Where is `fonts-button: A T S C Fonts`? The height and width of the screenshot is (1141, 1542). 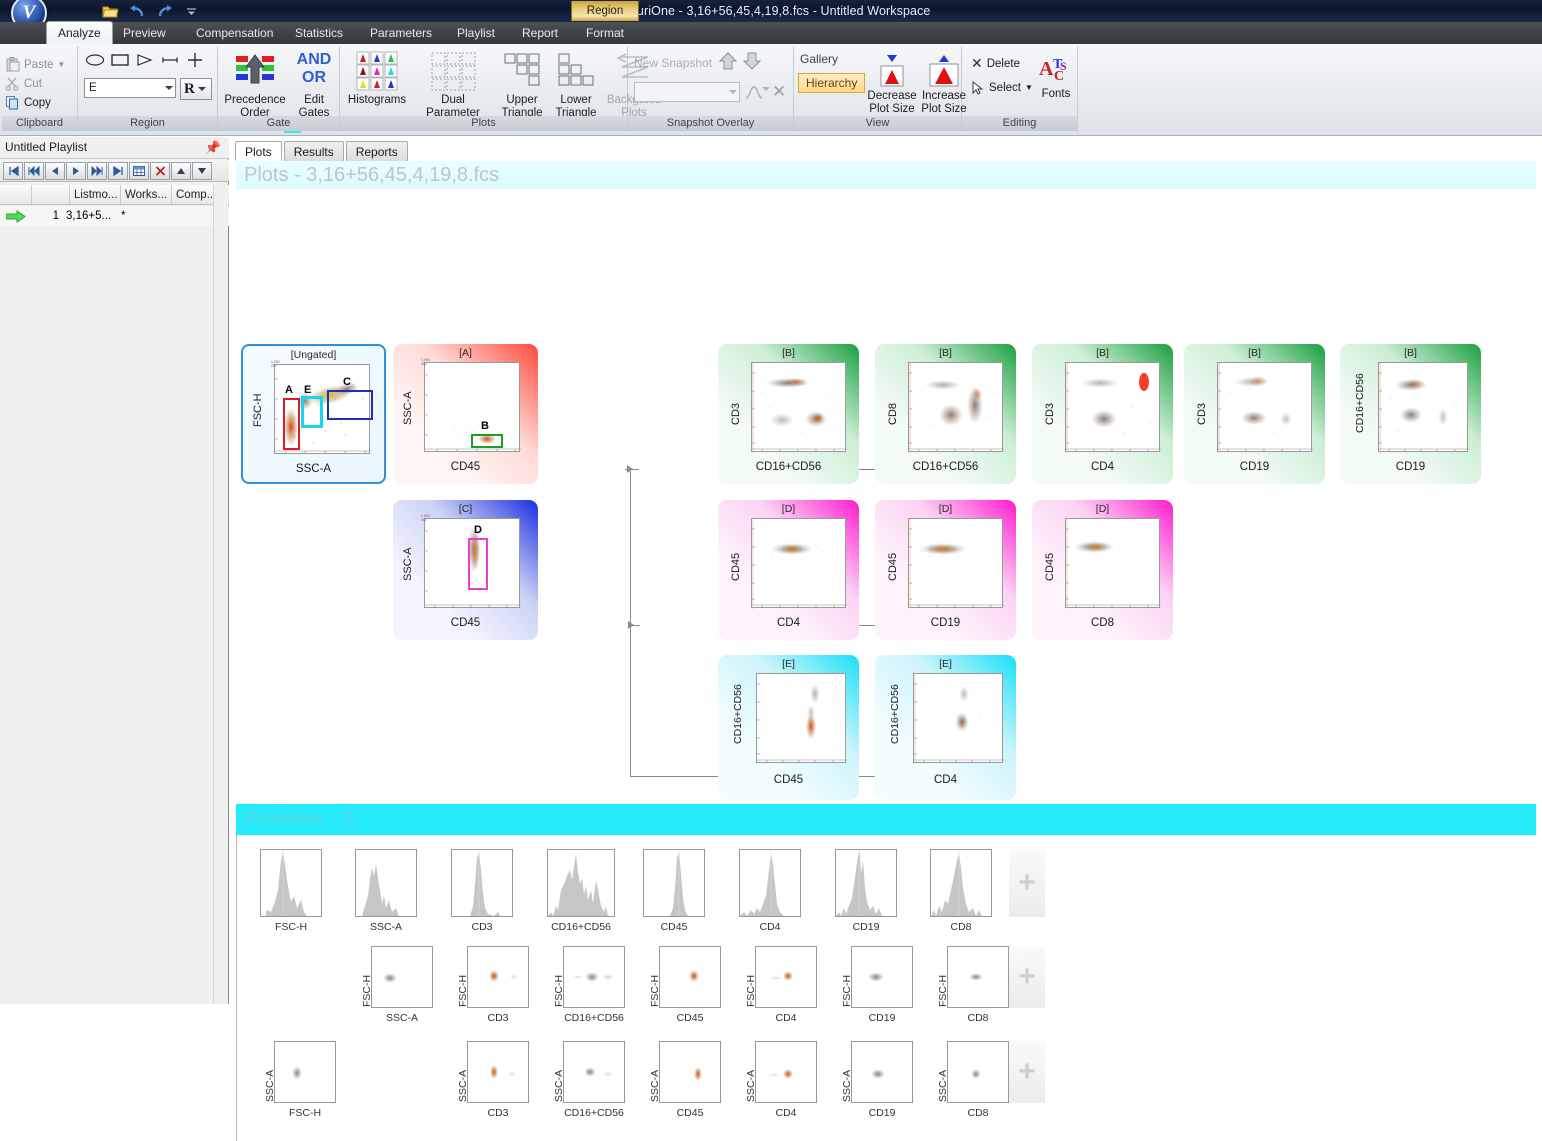 fonts-button: A T S C Fonts is located at coordinates (1056, 75).